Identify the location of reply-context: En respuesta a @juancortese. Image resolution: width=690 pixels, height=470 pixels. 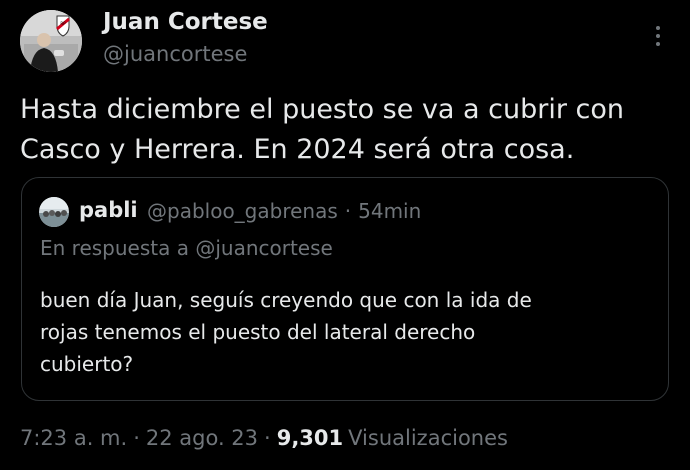
(186, 248).